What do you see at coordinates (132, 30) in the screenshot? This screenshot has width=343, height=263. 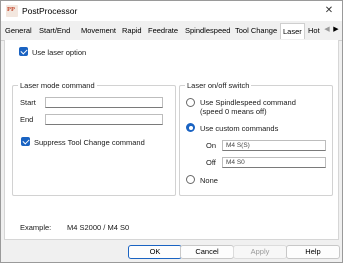 I see `tab-rapid: Rapid` at bounding box center [132, 30].